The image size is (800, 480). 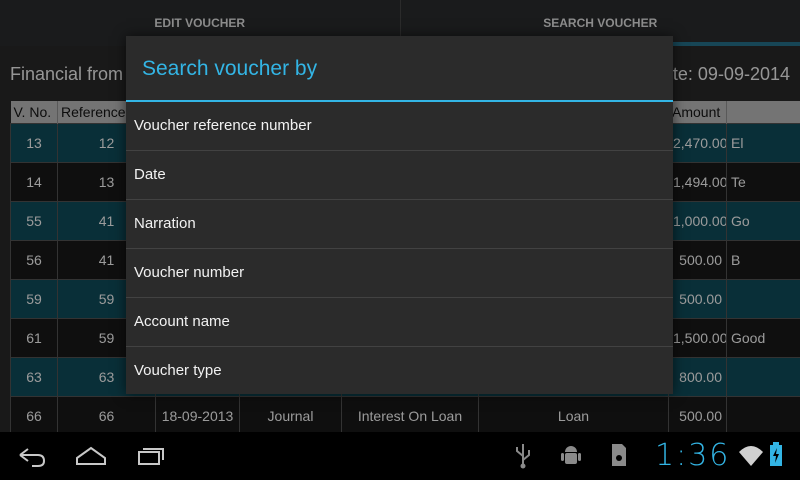 I want to click on recent-apps-icon, so click(x=152, y=456).